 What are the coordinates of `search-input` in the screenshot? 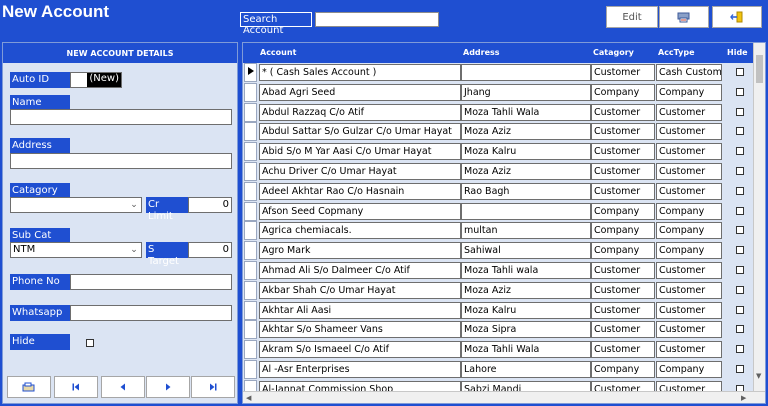 It's located at (377, 19).